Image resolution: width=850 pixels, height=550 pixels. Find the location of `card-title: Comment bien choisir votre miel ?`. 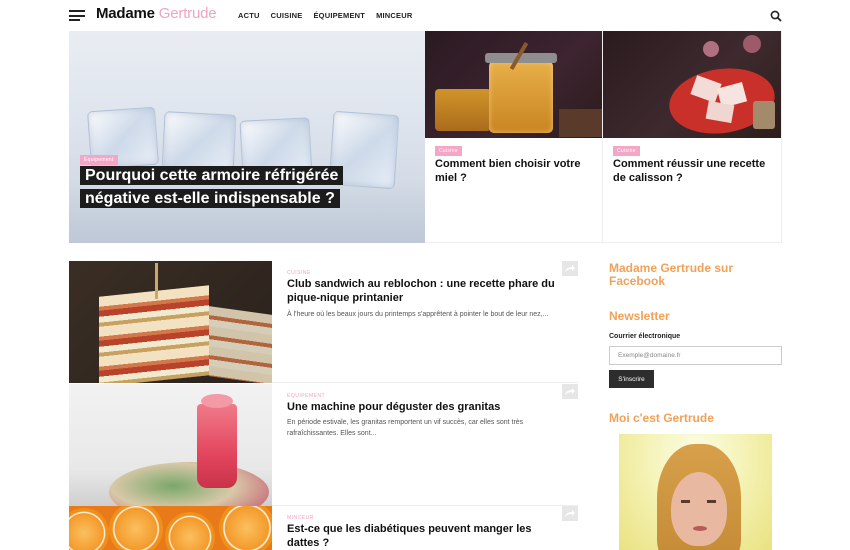

card-title: Comment bien choisir votre miel ? is located at coordinates (514, 171).